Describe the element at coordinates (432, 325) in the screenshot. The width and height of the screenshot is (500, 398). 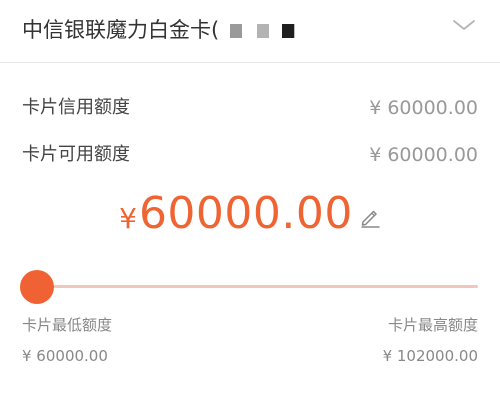
I see `max-limit-label: 卡片最高额度` at that location.